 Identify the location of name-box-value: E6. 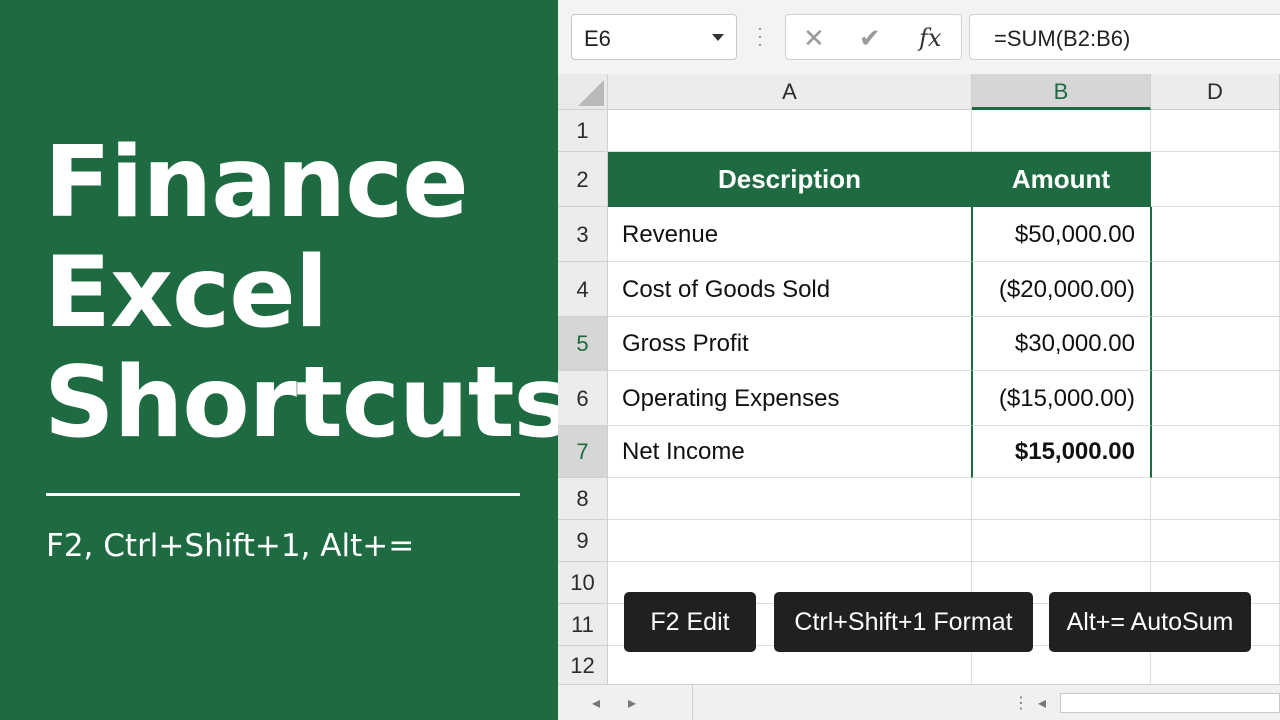
(597, 38).